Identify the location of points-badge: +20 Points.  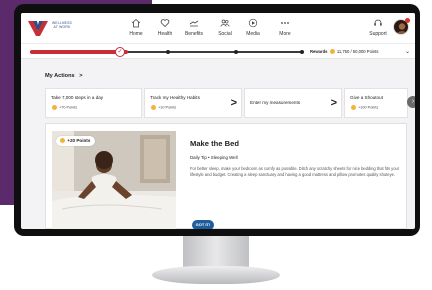
(76, 141).